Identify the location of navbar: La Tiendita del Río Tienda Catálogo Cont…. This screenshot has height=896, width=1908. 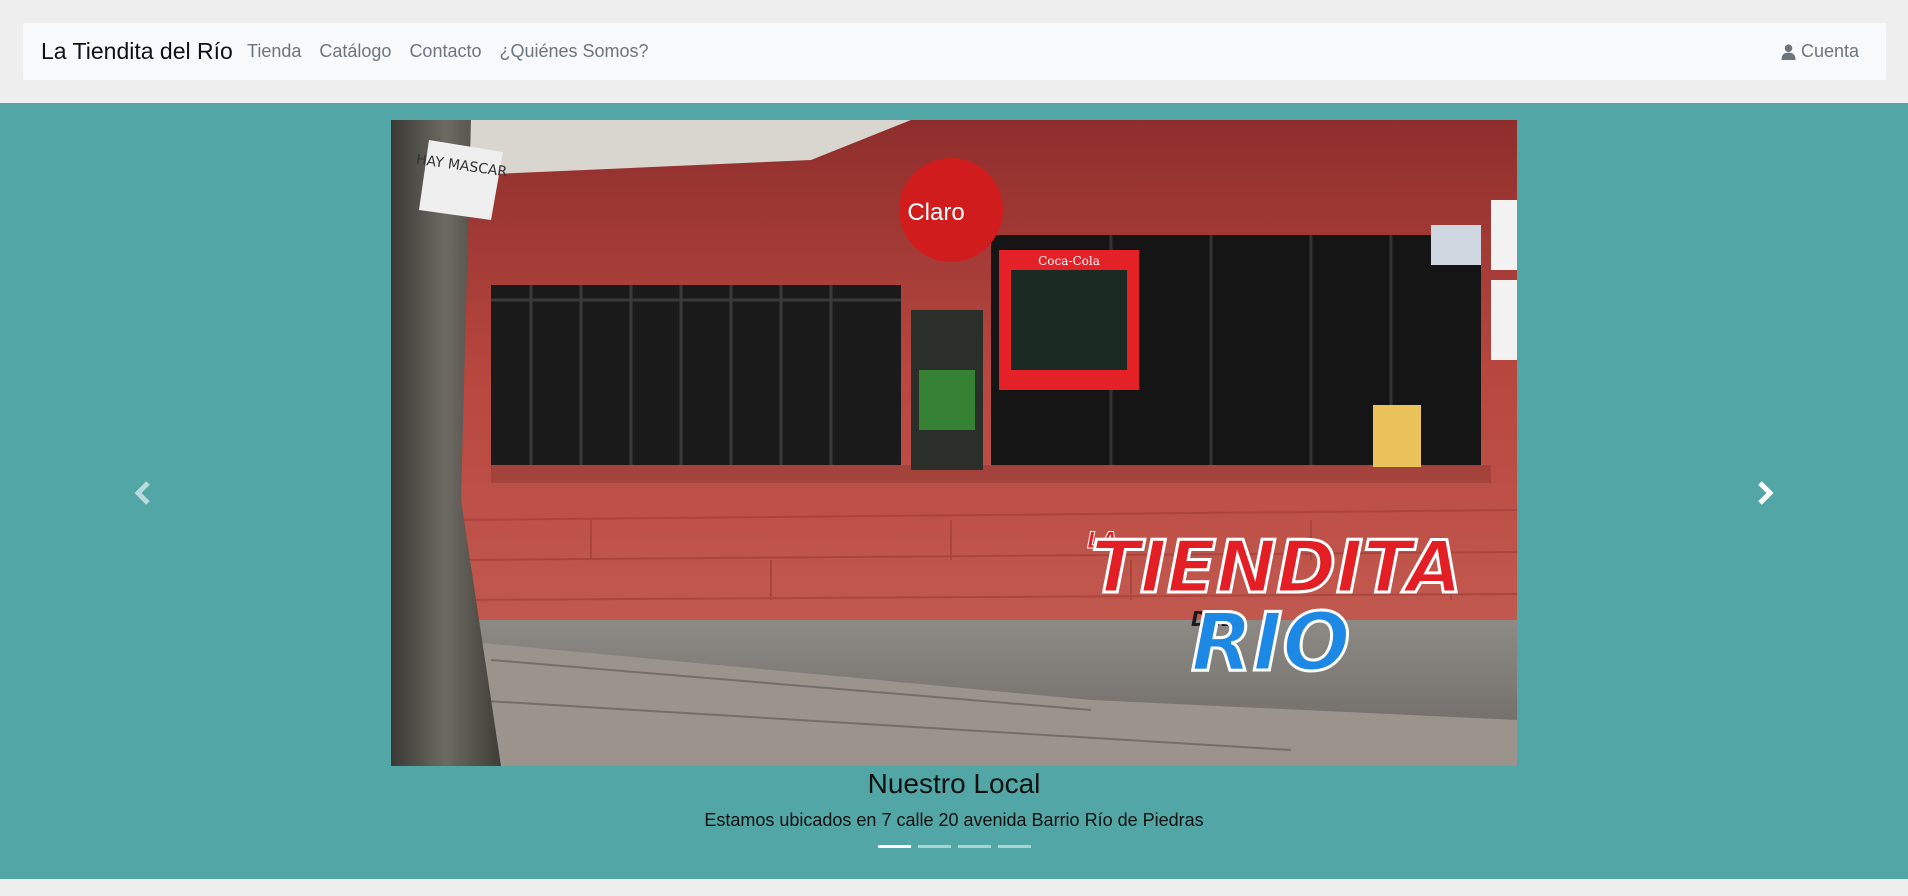
(954, 51).